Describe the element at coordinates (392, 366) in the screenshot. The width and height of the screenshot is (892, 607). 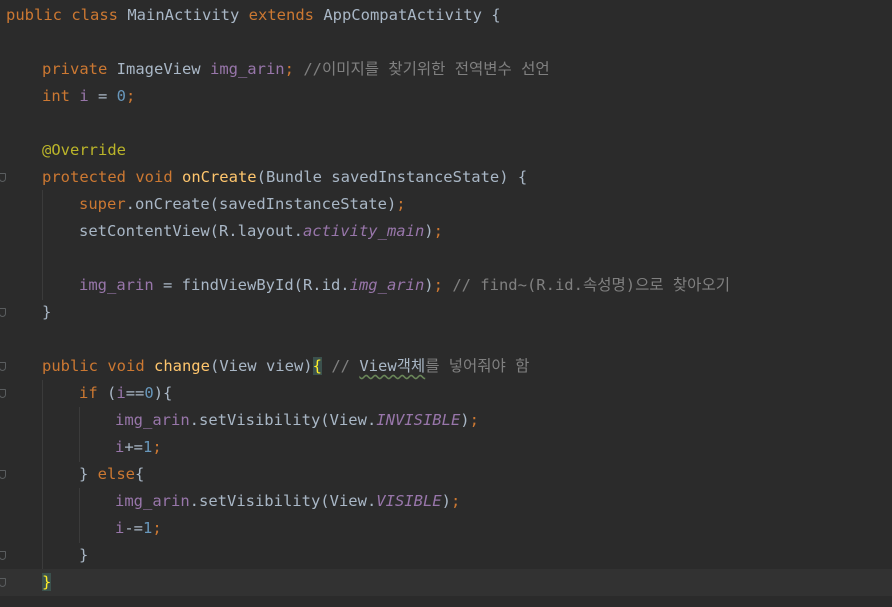
I see `code-token: View객체` at that location.